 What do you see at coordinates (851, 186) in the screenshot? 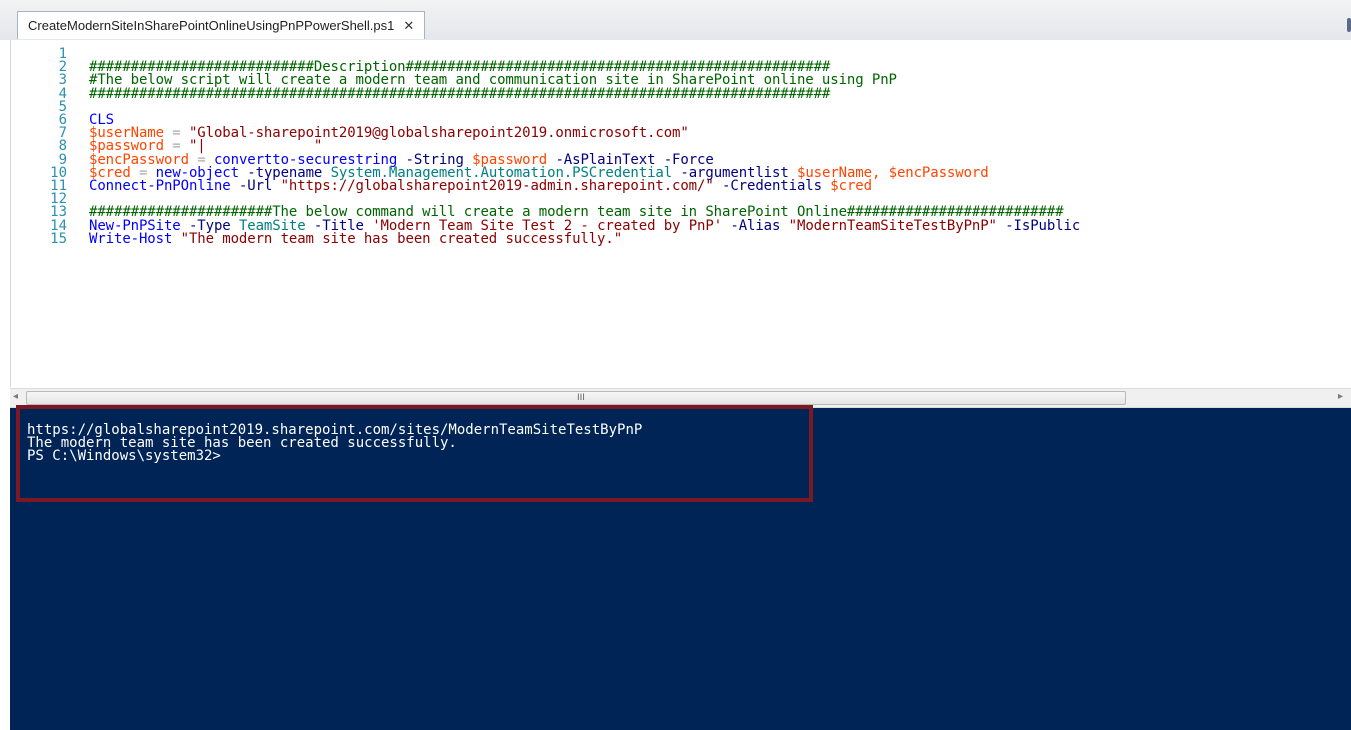
I see `code-token: $cred` at bounding box center [851, 186].